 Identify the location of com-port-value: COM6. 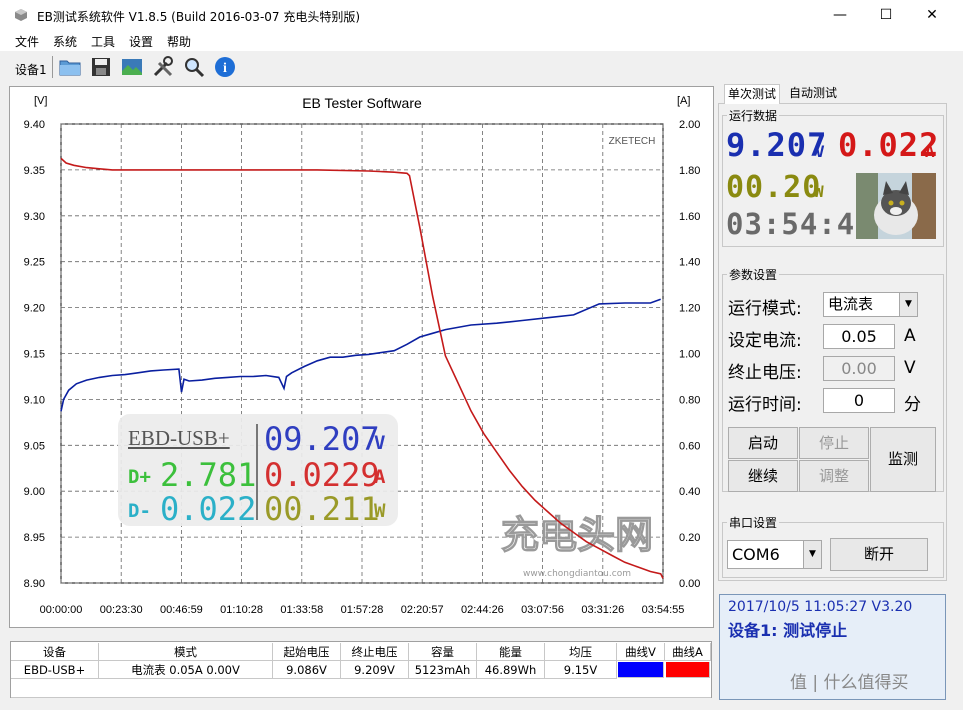
(756, 554).